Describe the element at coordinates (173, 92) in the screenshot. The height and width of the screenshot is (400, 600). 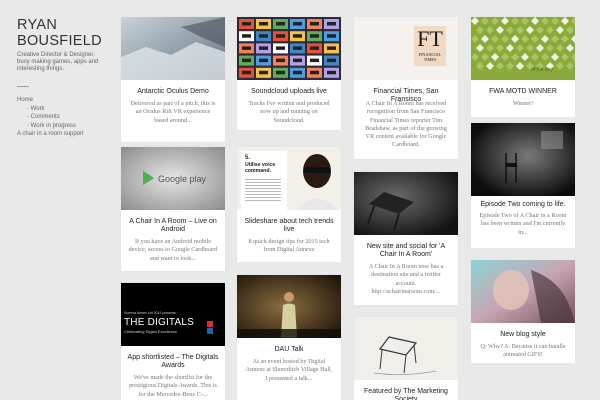
I see `post-title: Antarctic Oculus Demo` at that location.